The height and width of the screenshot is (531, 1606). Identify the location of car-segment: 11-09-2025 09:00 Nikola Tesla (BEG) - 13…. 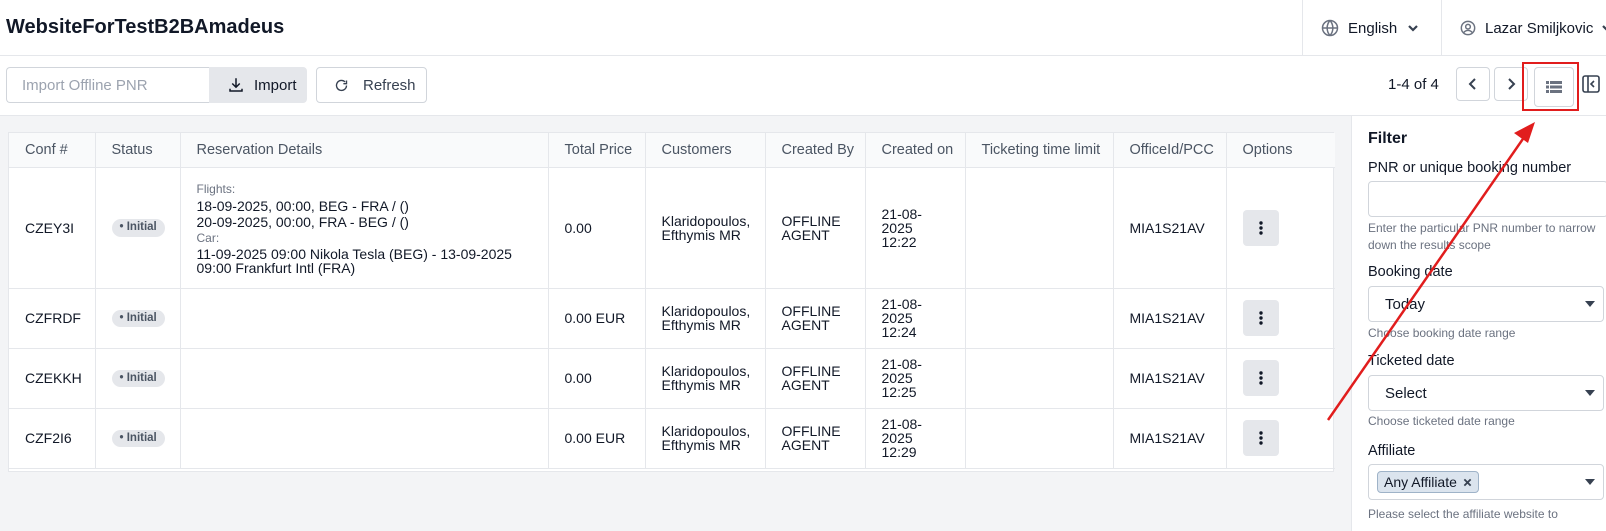
(354, 253).